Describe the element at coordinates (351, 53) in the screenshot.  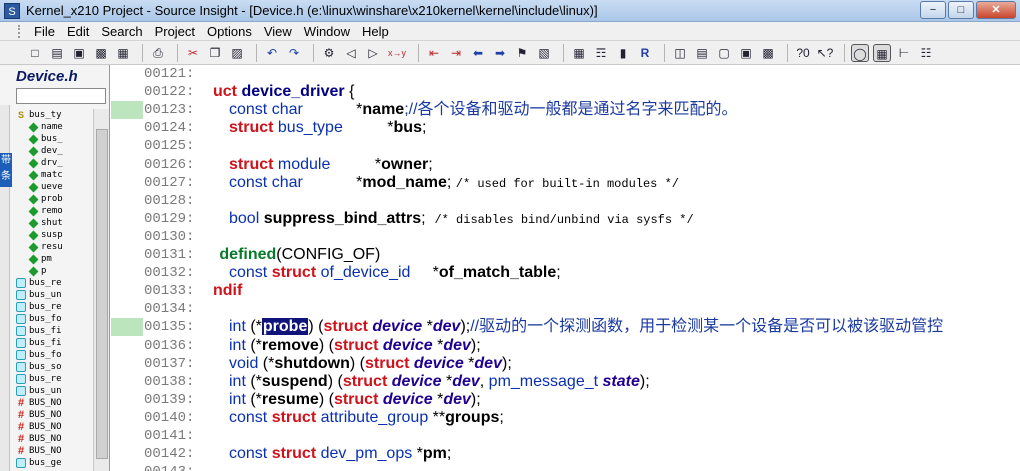
I see `find-prev-icon: ◁` at that location.